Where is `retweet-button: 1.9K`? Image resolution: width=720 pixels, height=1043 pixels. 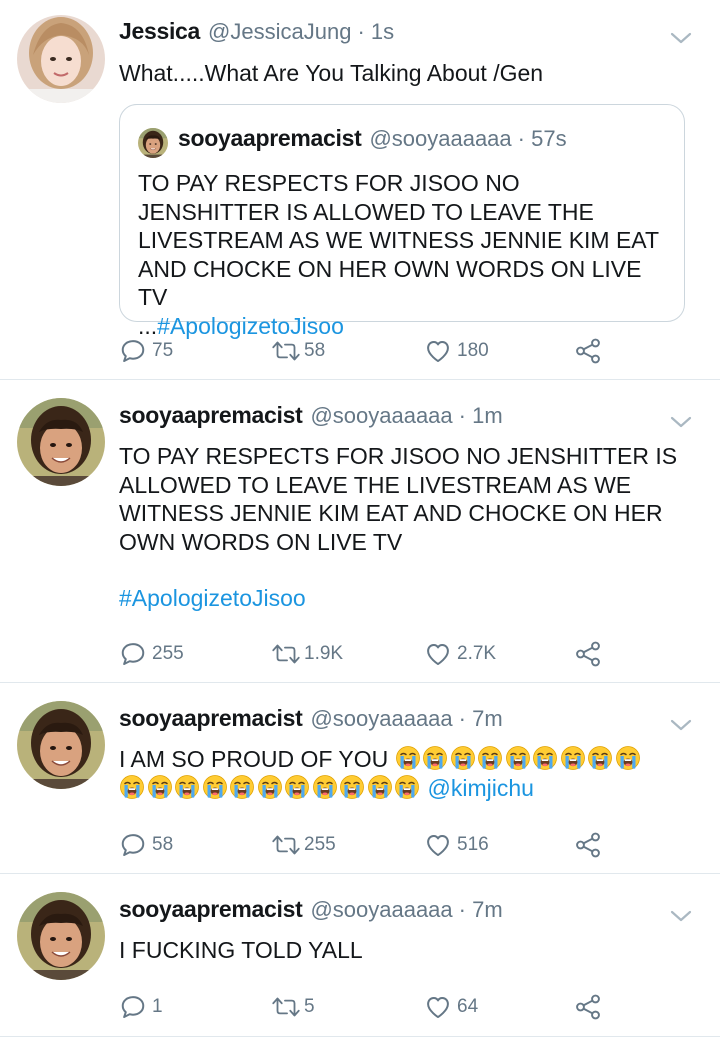
retweet-button: 1.9K is located at coordinates (306, 654).